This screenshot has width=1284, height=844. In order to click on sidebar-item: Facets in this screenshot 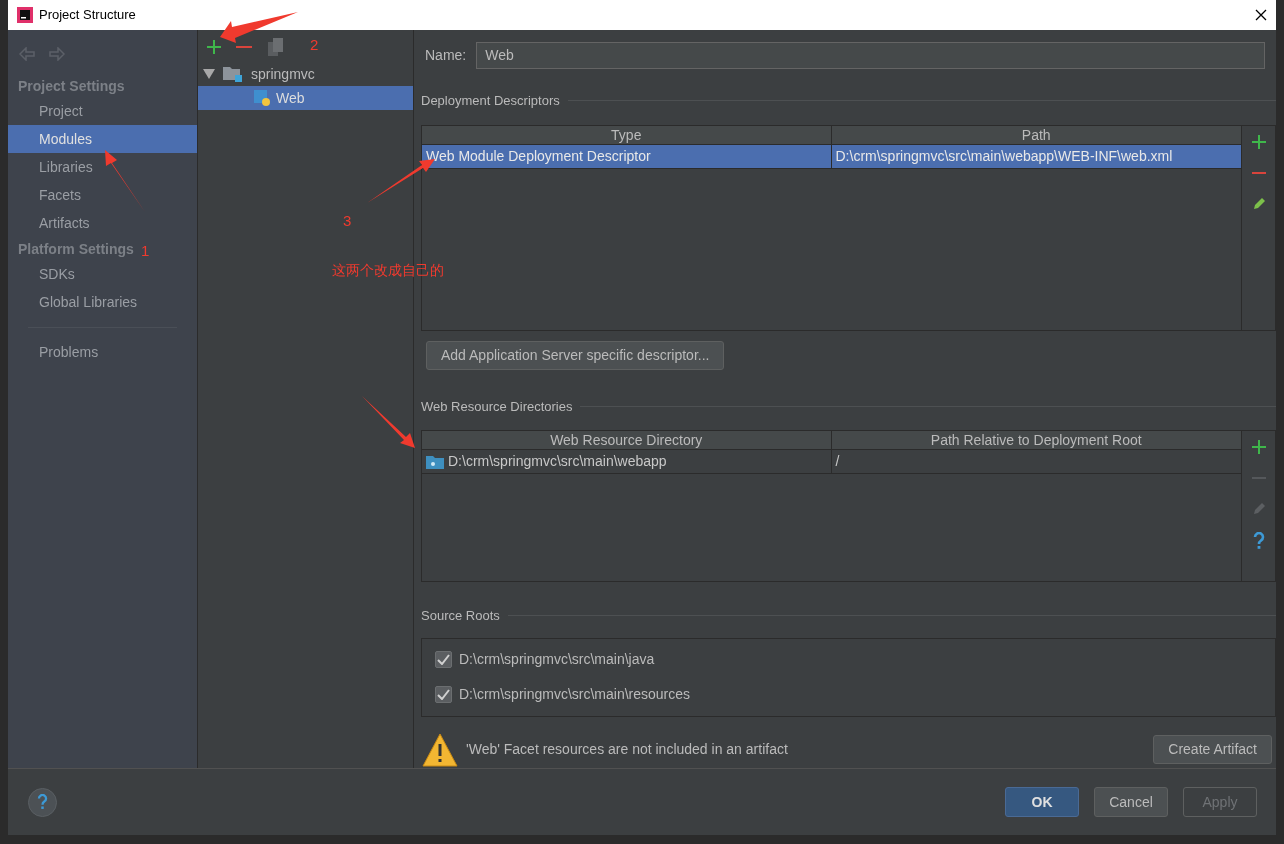, I will do `click(102, 195)`.